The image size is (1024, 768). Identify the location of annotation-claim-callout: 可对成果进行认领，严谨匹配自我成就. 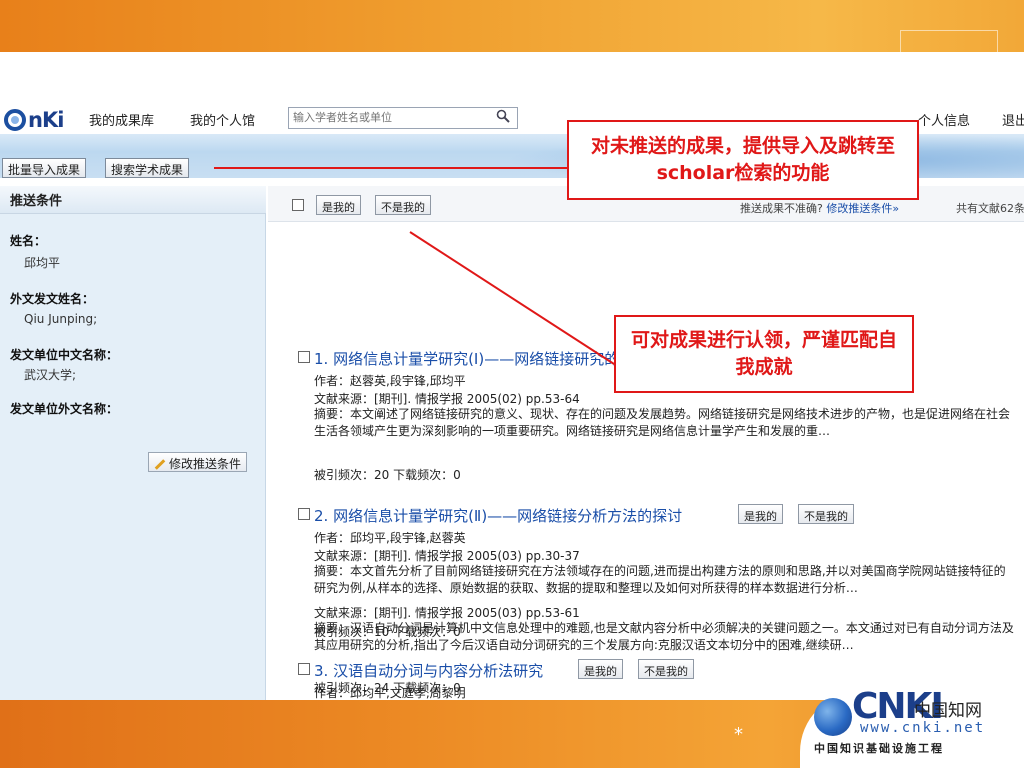
(764, 354).